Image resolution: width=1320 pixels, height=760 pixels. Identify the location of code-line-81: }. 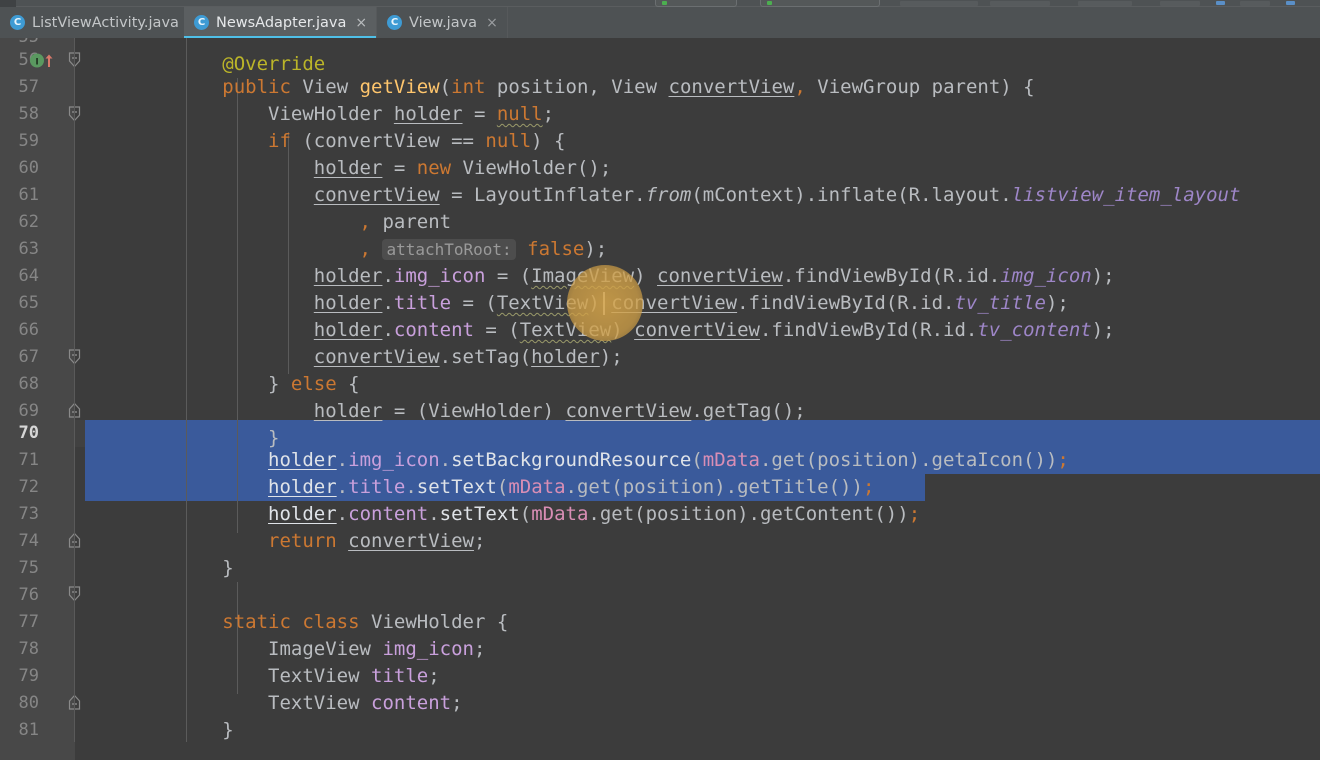
(697, 729).